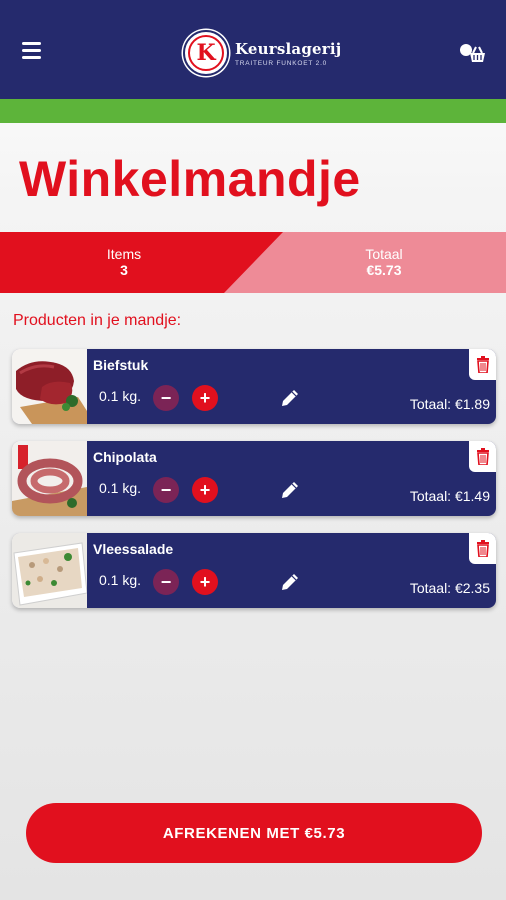 This screenshot has height=900, width=506. Describe the element at coordinates (281, 63) in the screenshot. I see `brand-subtitle: TRAITEUR FUNKOET 2.0` at that location.